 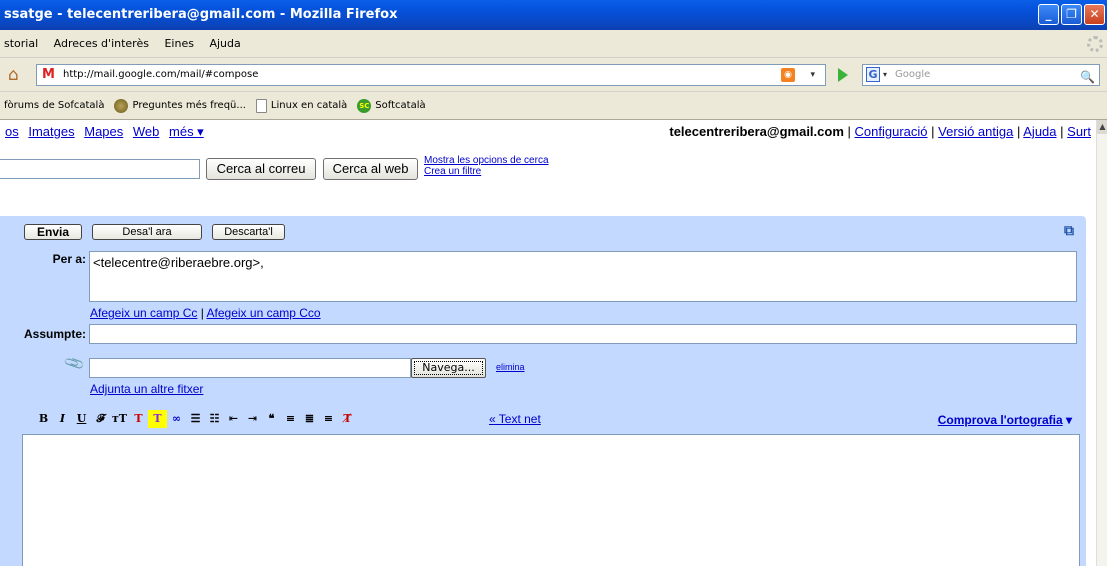 I want to click on older-version-link: Versió antiga, so click(x=975, y=131).